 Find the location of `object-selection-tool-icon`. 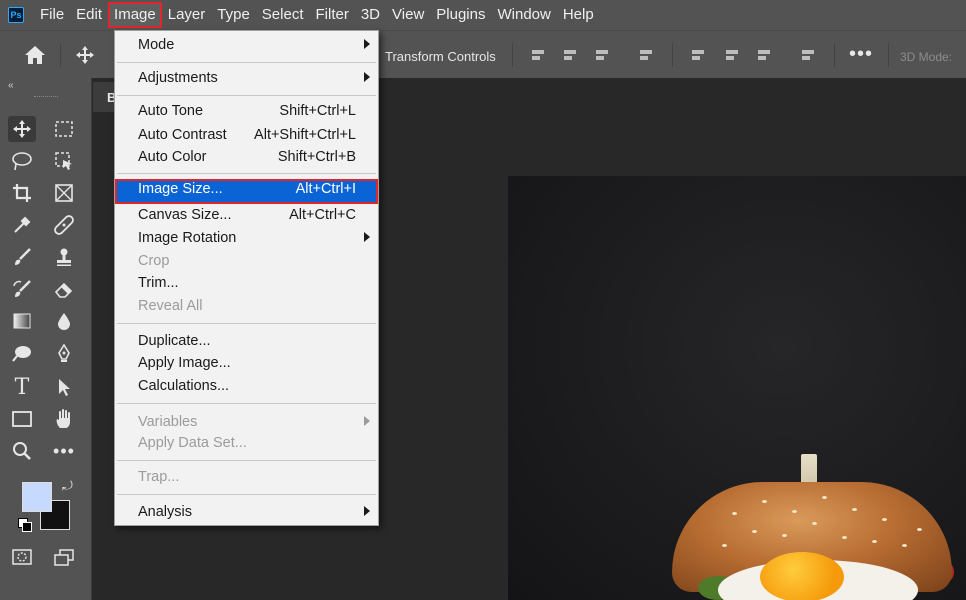

object-selection-tool-icon is located at coordinates (64, 161).